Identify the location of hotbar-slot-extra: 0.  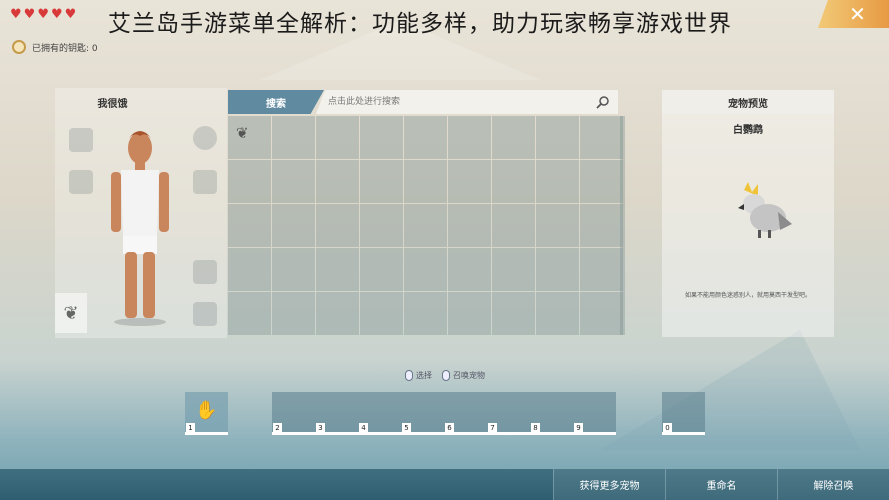
(683, 413).